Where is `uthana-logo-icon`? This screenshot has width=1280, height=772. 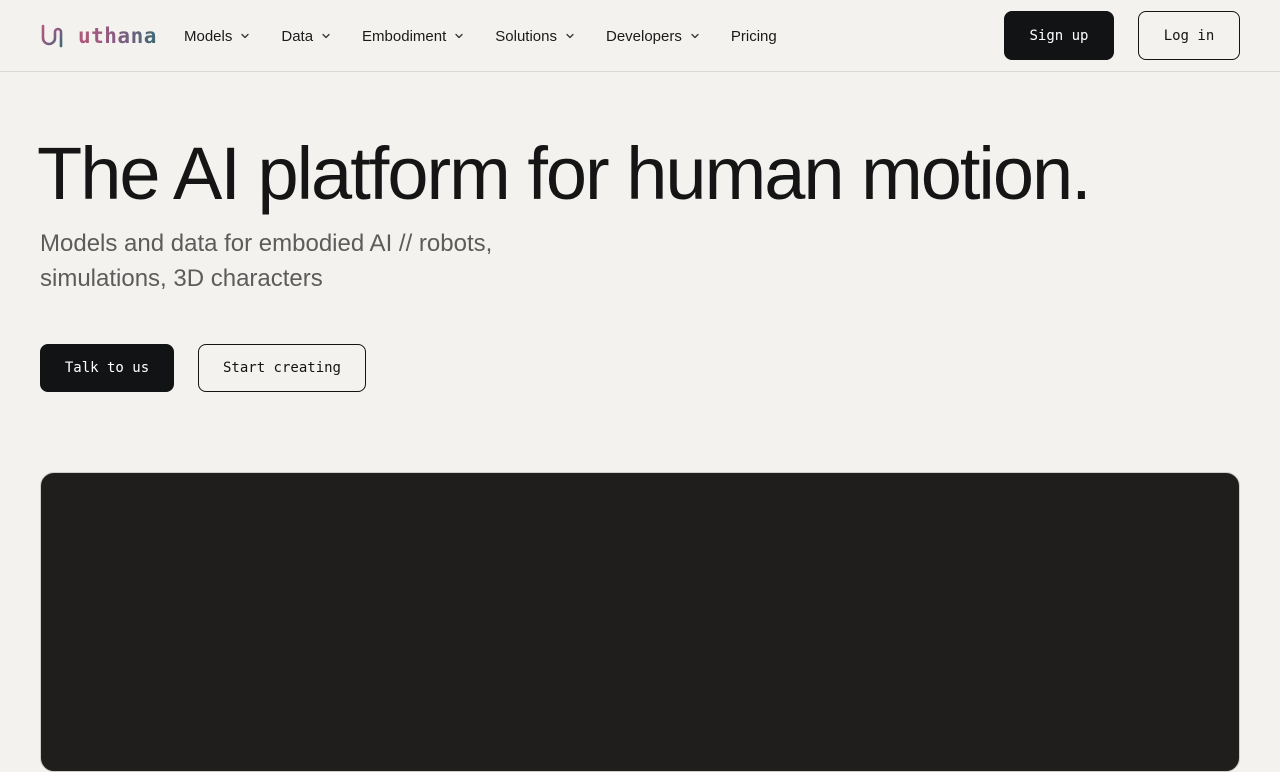
uthana-logo-icon is located at coordinates (52, 36).